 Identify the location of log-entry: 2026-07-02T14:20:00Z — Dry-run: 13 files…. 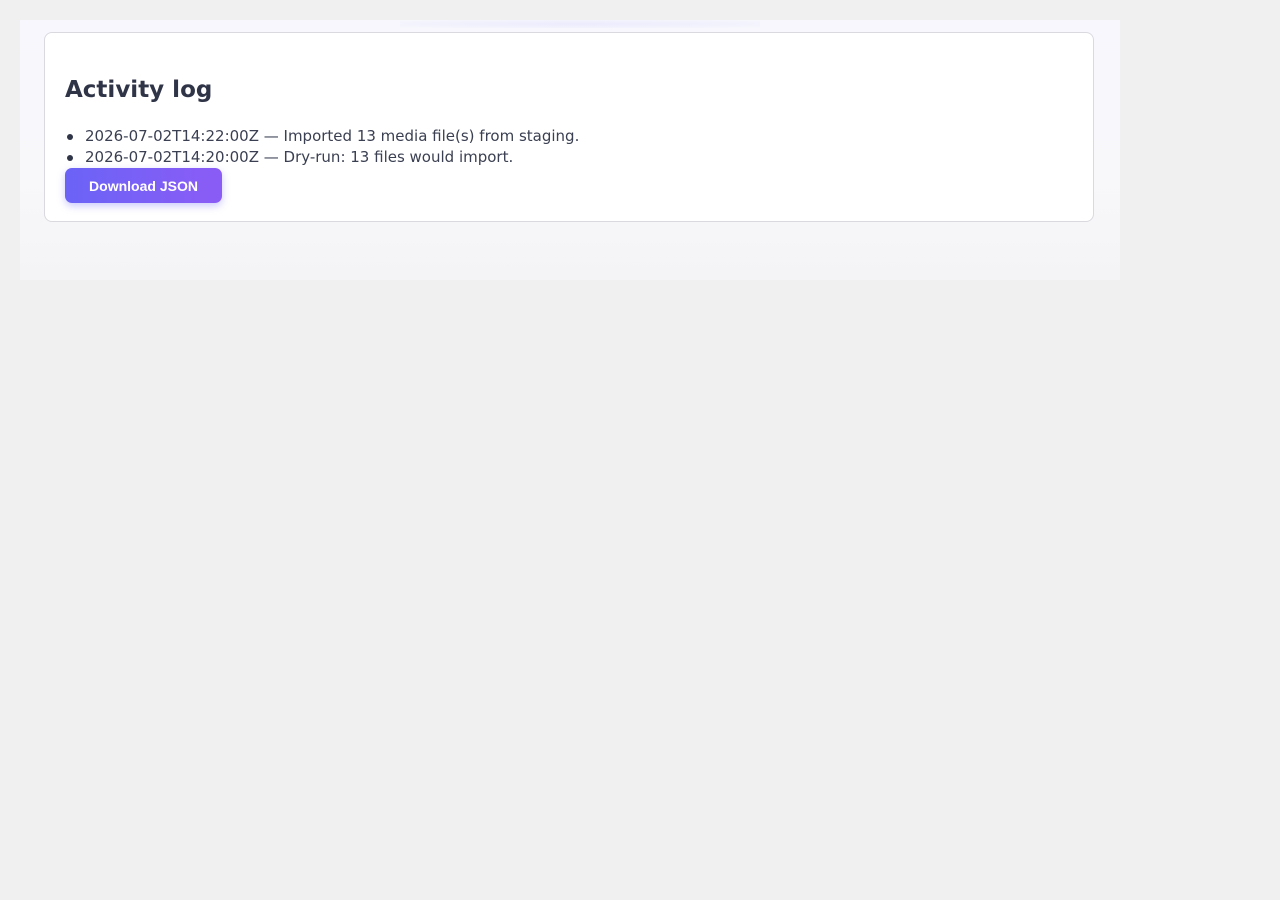
(323, 157).